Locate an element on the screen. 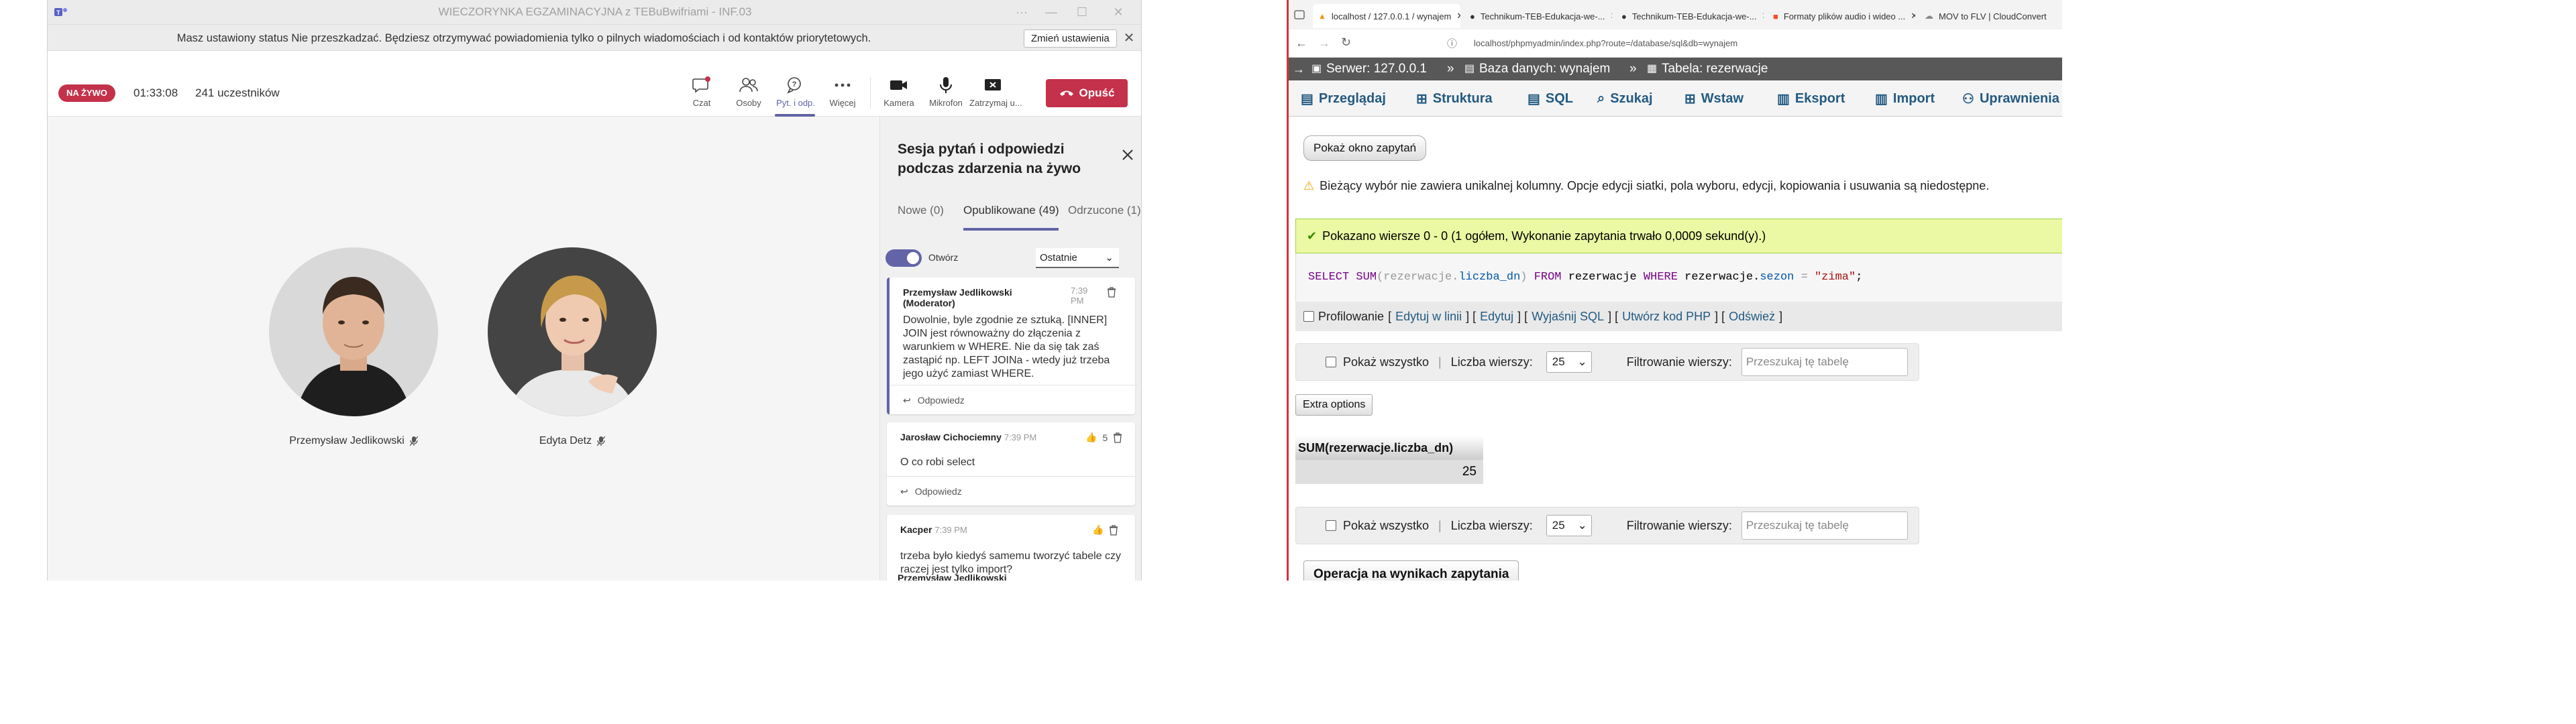 The width and height of the screenshot is (2576, 724). tab-insert: ⊞ Wstaw is located at coordinates (1713, 98).